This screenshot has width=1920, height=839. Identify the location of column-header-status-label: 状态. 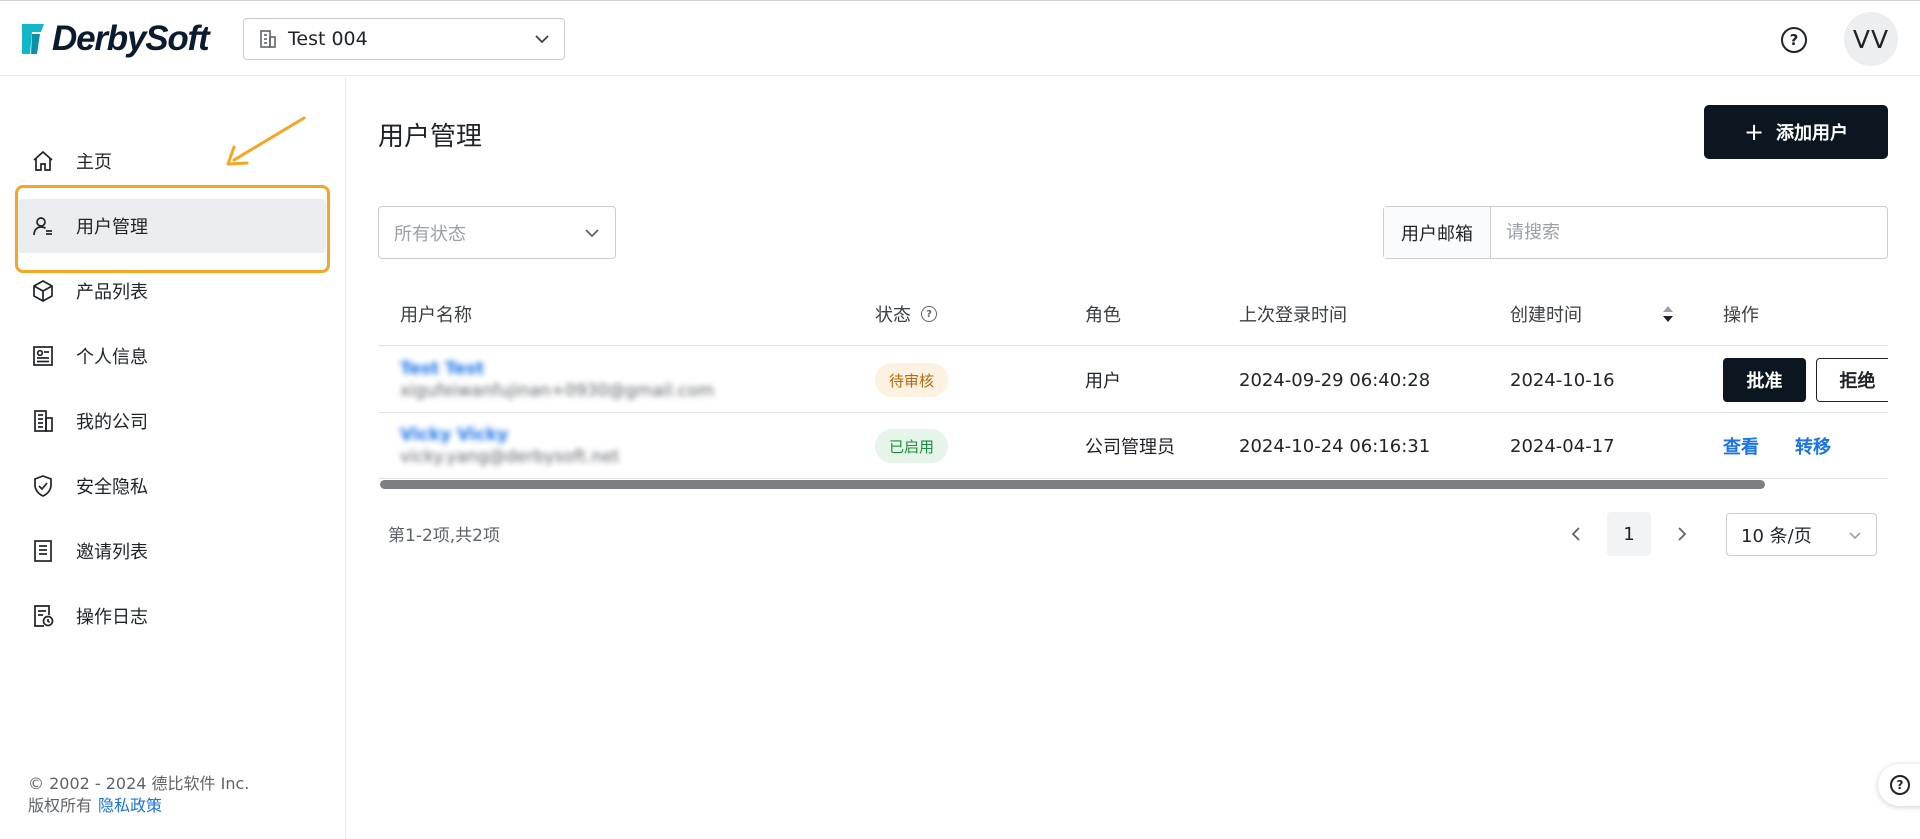
(893, 315).